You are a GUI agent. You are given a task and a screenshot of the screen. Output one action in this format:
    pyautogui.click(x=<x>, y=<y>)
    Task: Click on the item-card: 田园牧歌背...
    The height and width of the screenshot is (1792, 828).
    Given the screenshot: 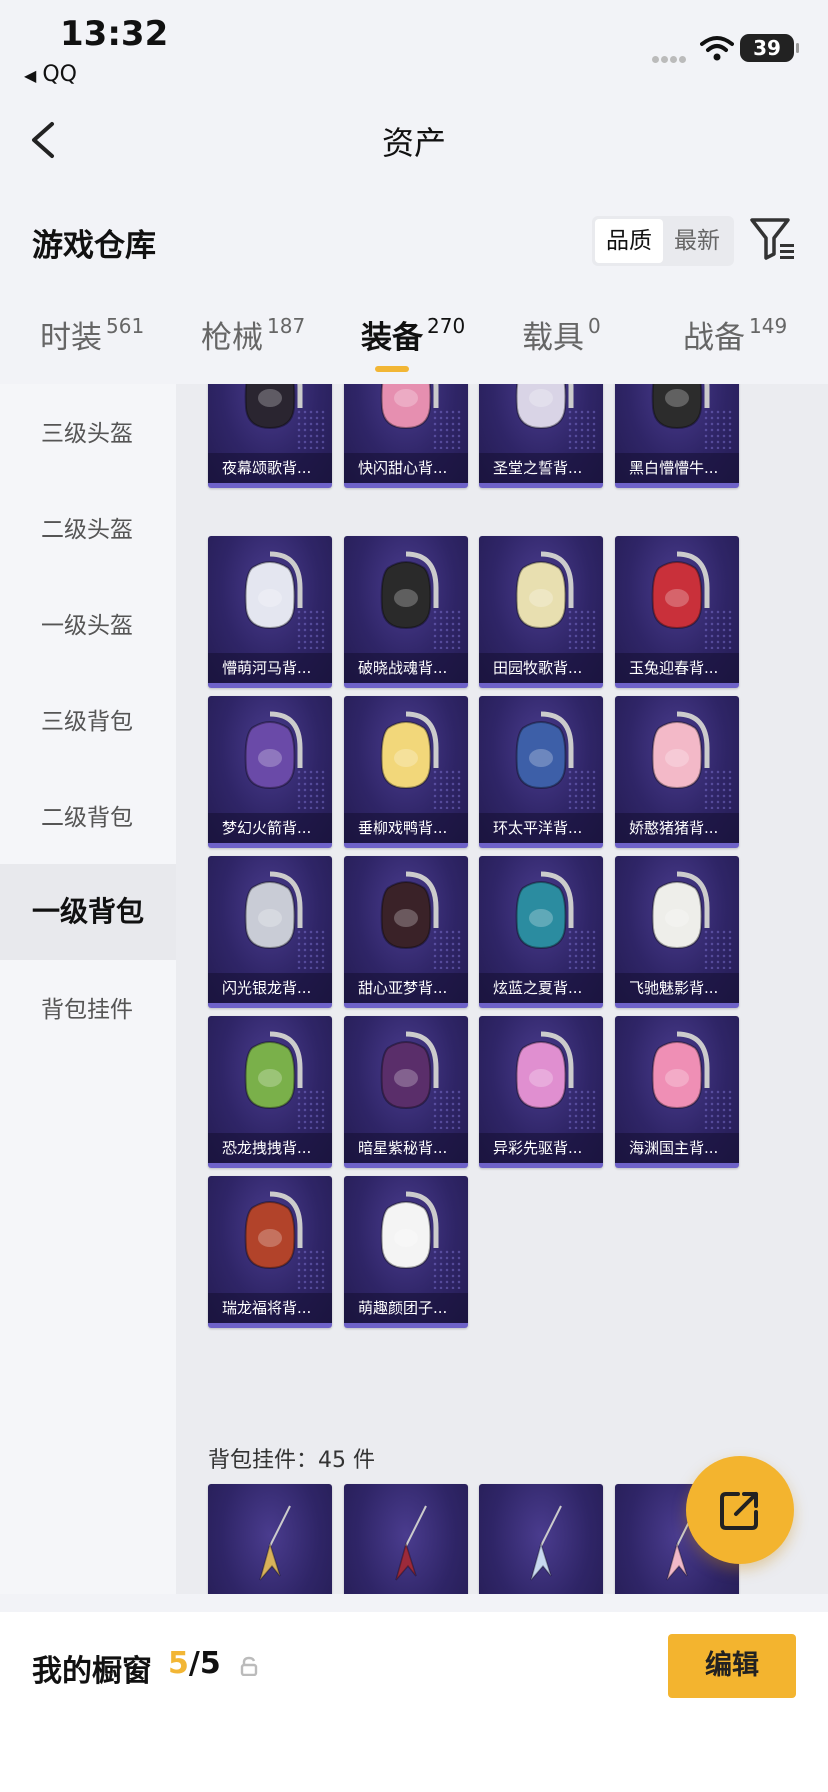 What is the action you would take?
    pyautogui.click(x=541, y=612)
    